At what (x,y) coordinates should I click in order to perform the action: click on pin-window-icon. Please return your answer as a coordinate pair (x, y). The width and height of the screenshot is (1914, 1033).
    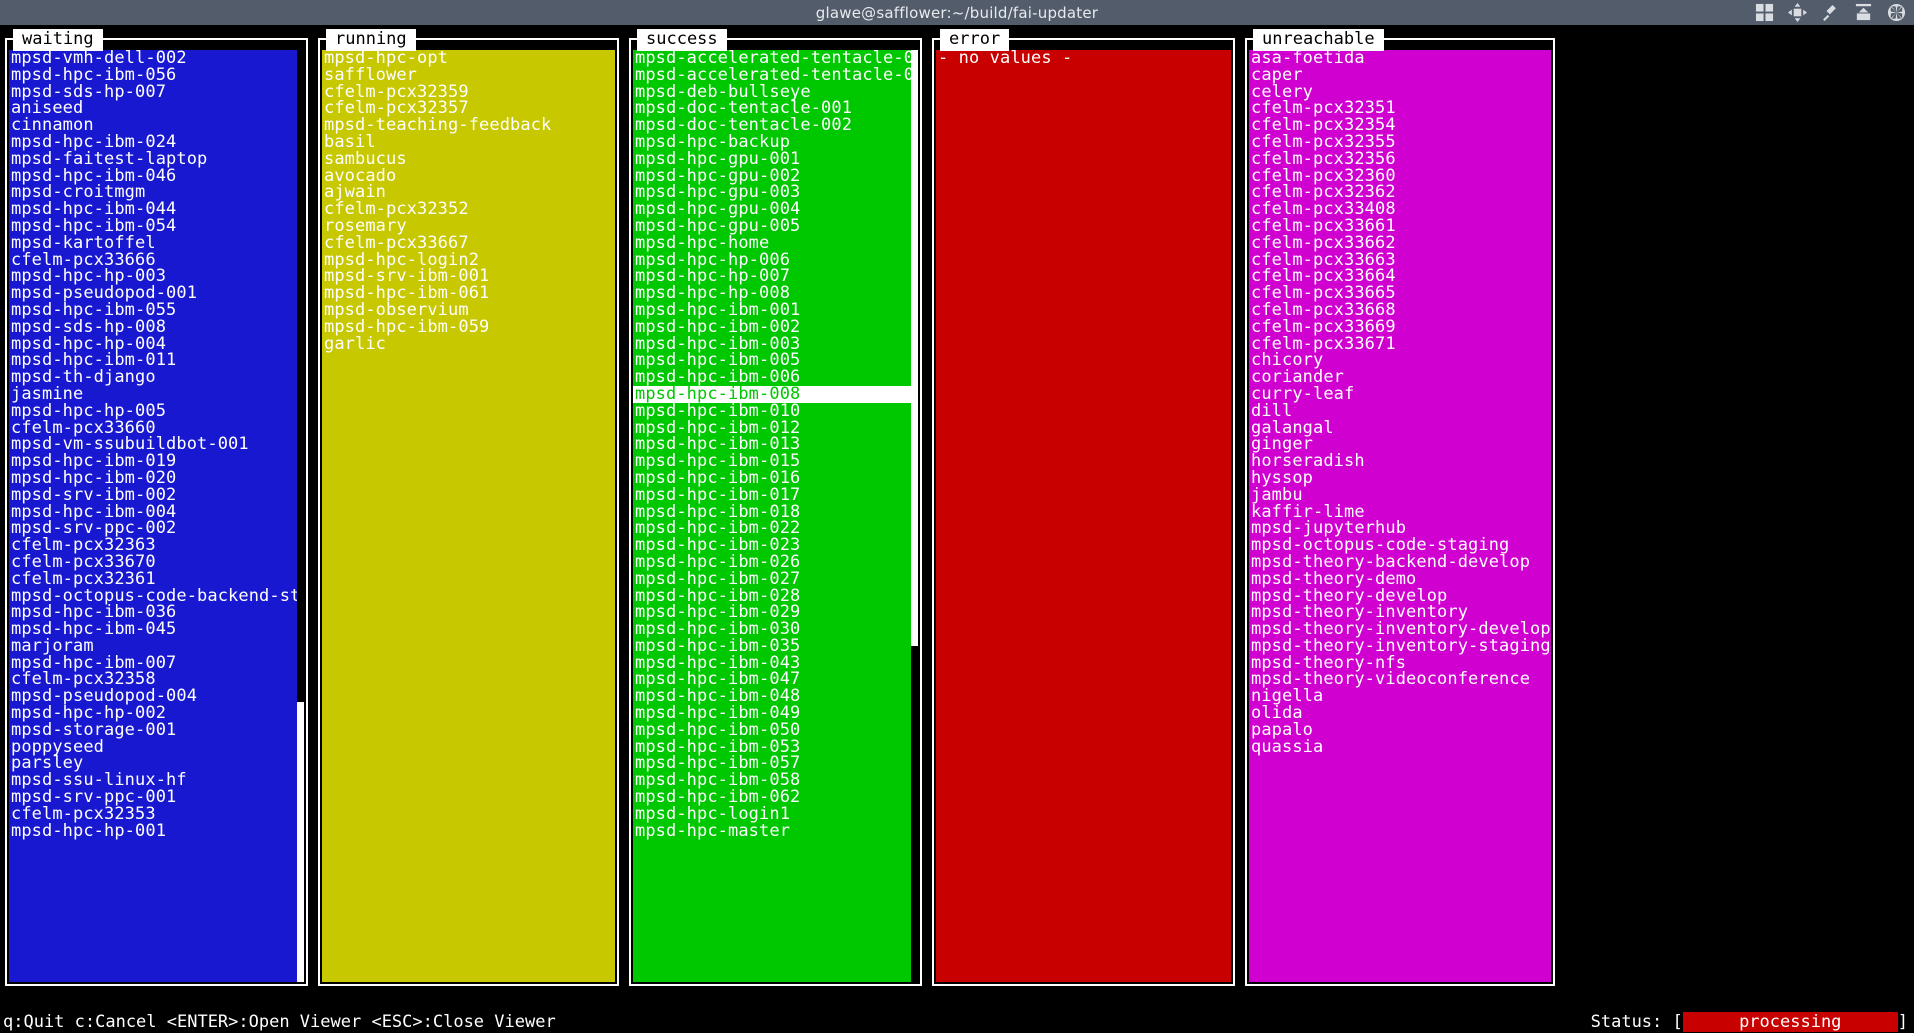
    Looking at the image, I should click on (1830, 12).